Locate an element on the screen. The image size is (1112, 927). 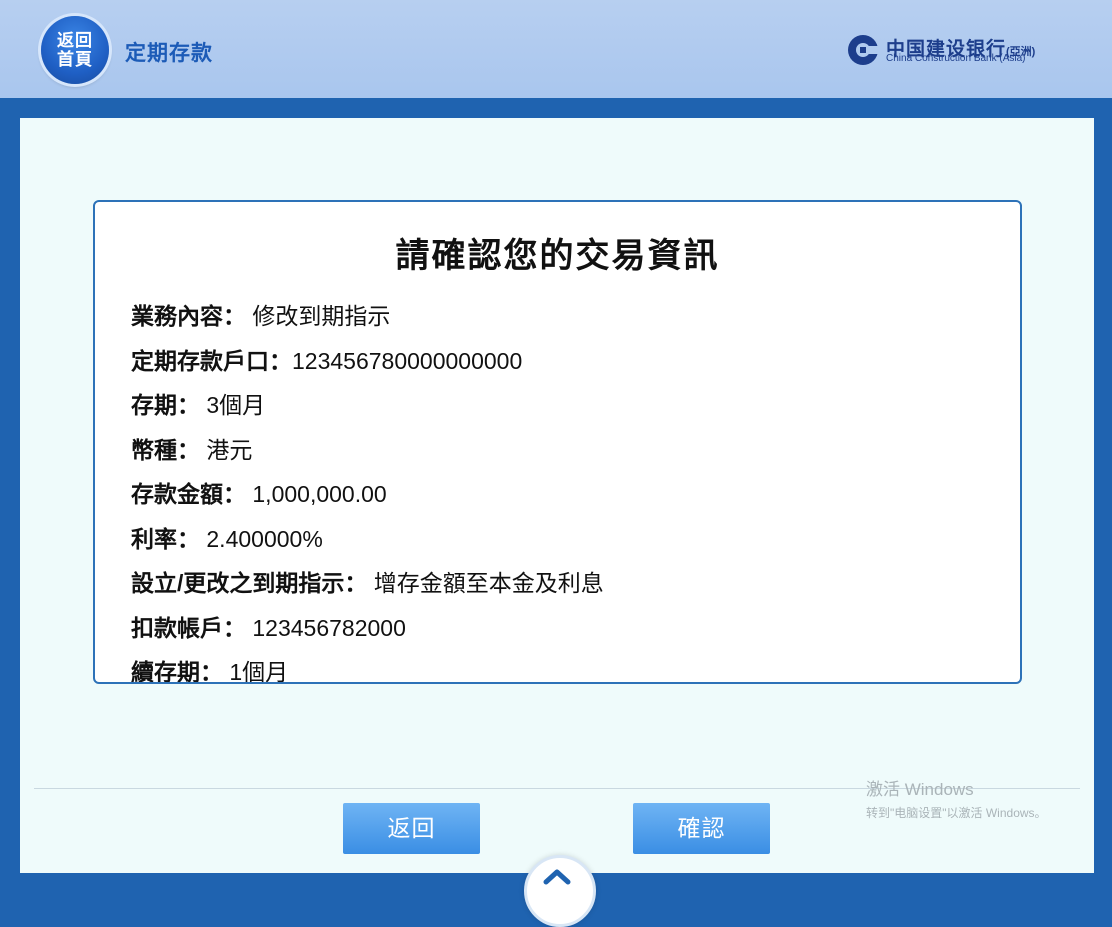
detail-row: 扣款帳戶： 123456782000 is located at coordinates (367, 631).